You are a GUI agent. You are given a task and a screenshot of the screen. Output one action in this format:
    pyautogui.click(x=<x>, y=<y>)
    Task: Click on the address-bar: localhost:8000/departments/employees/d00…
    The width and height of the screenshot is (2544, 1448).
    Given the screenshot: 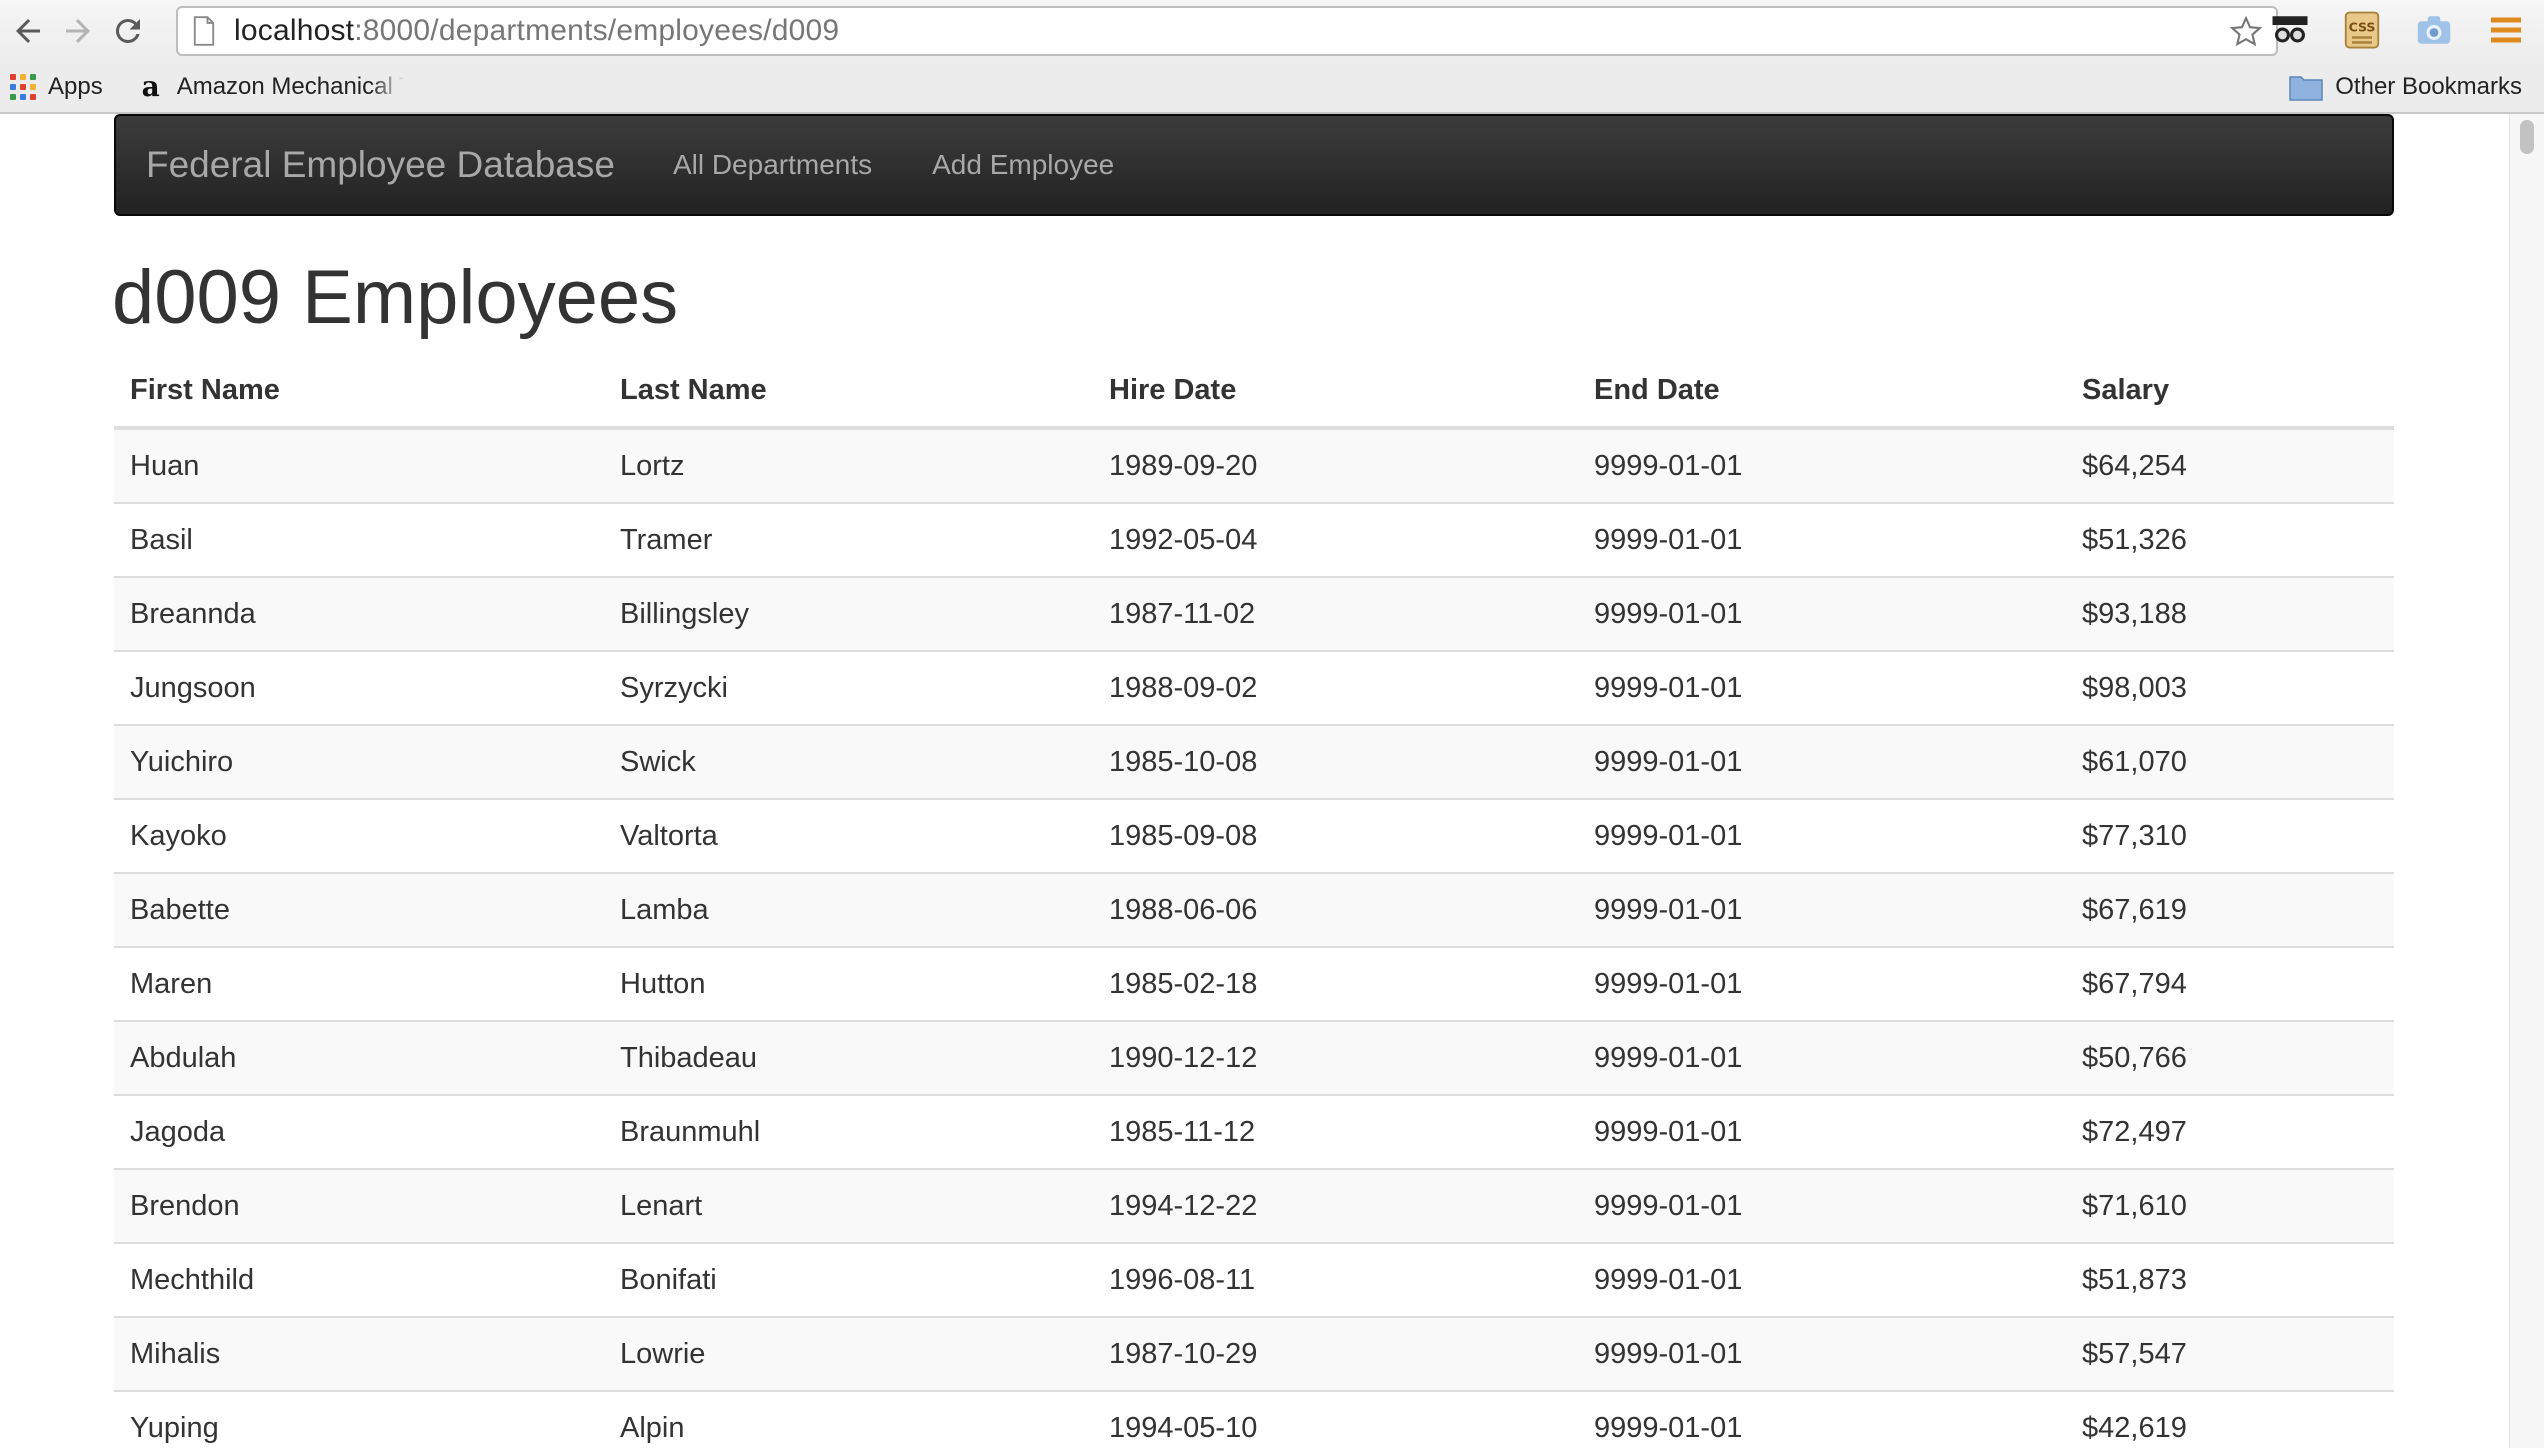 What is the action you would take?
    pyautogui.click(x=1227, y=31)
    